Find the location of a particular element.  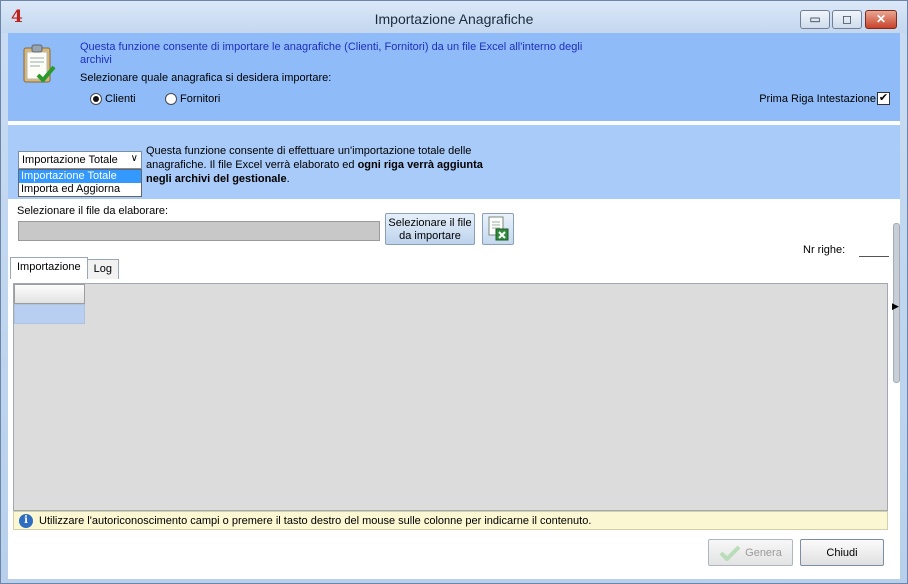

select-file-button: Selezionare il file da importare is located at coordinates (430, 229).